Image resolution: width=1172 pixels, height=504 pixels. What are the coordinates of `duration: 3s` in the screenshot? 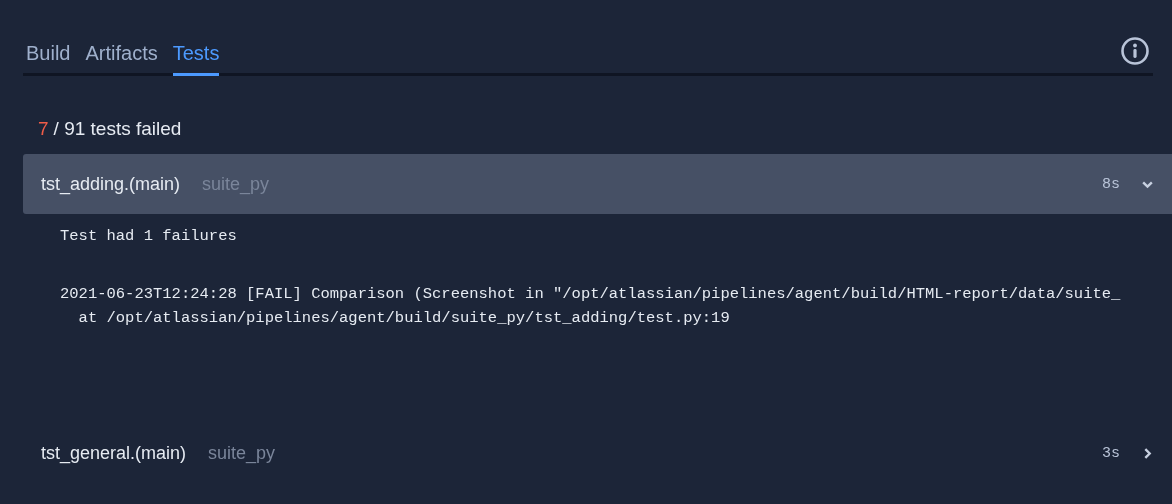 It's located at (1111, 453).